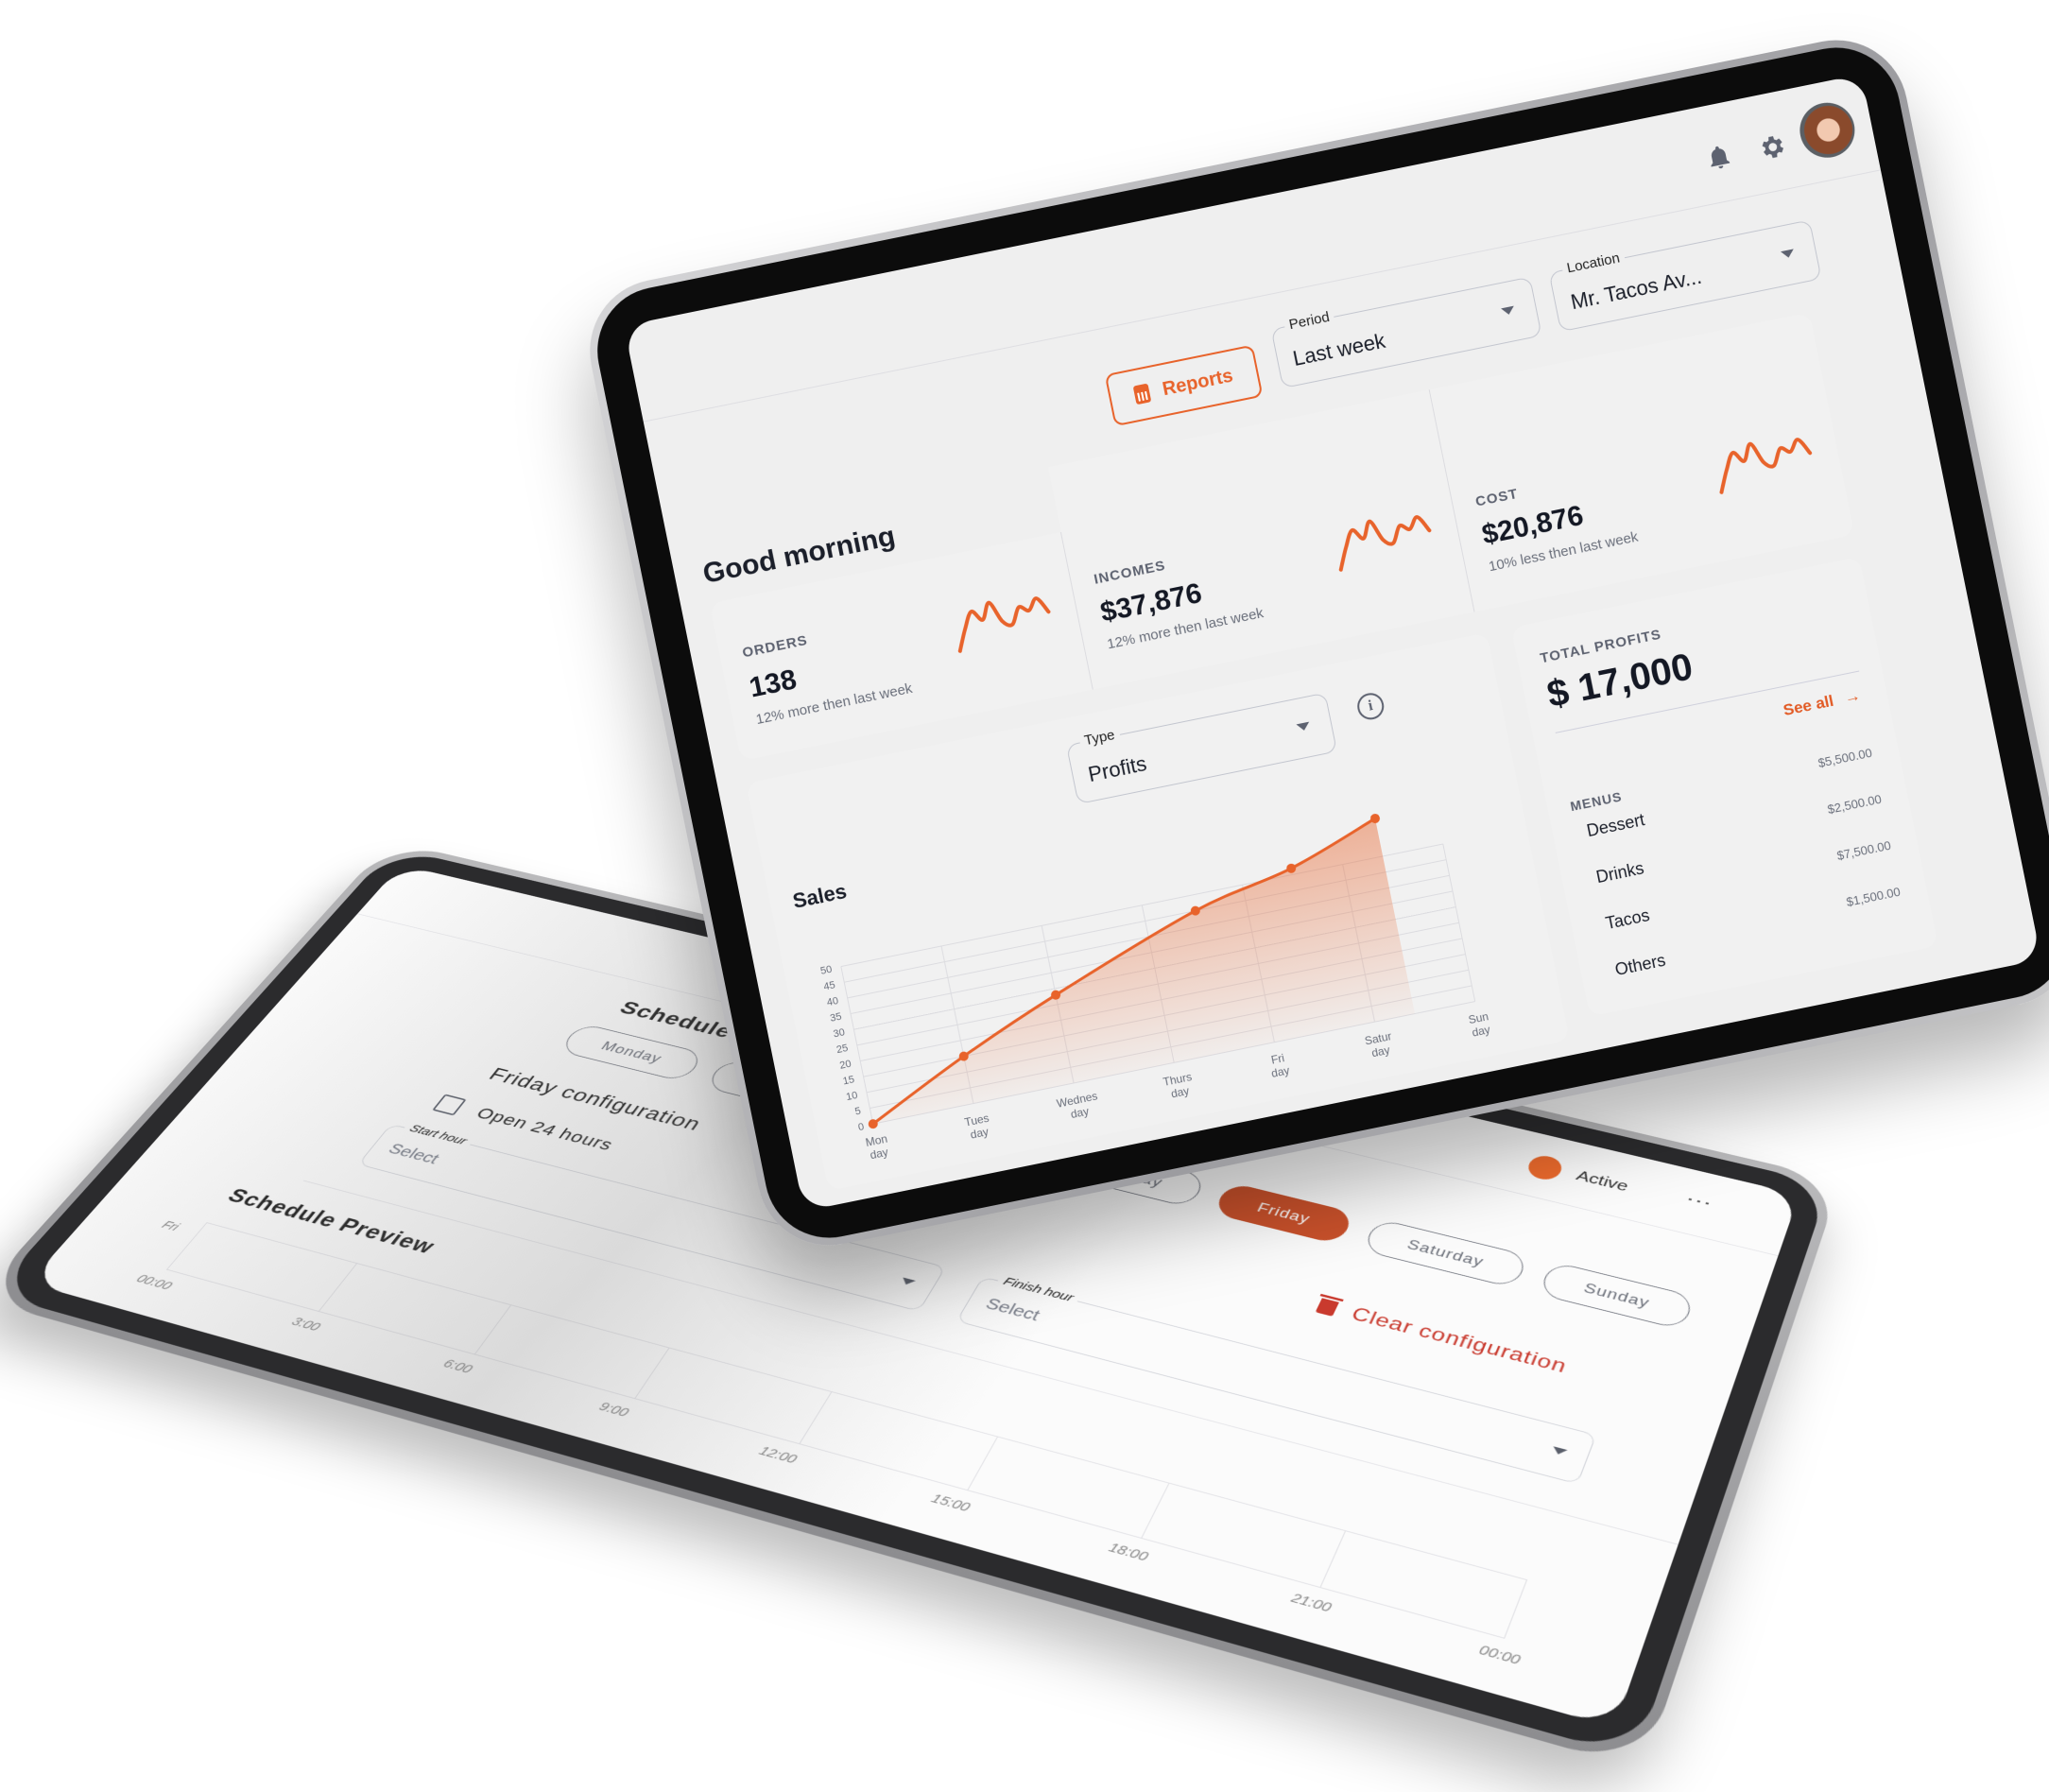 This screenshot has width=2049, height=1792. What do you see at coordinates (1617, 1296) in the screenshot?
I see `day-chip-sunday: Sunday` at bounding box center [1617, 1296].